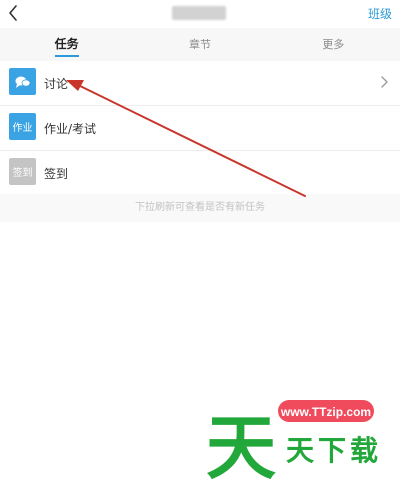  I want to click on checkin-icon: 签到, so click(22, 171).